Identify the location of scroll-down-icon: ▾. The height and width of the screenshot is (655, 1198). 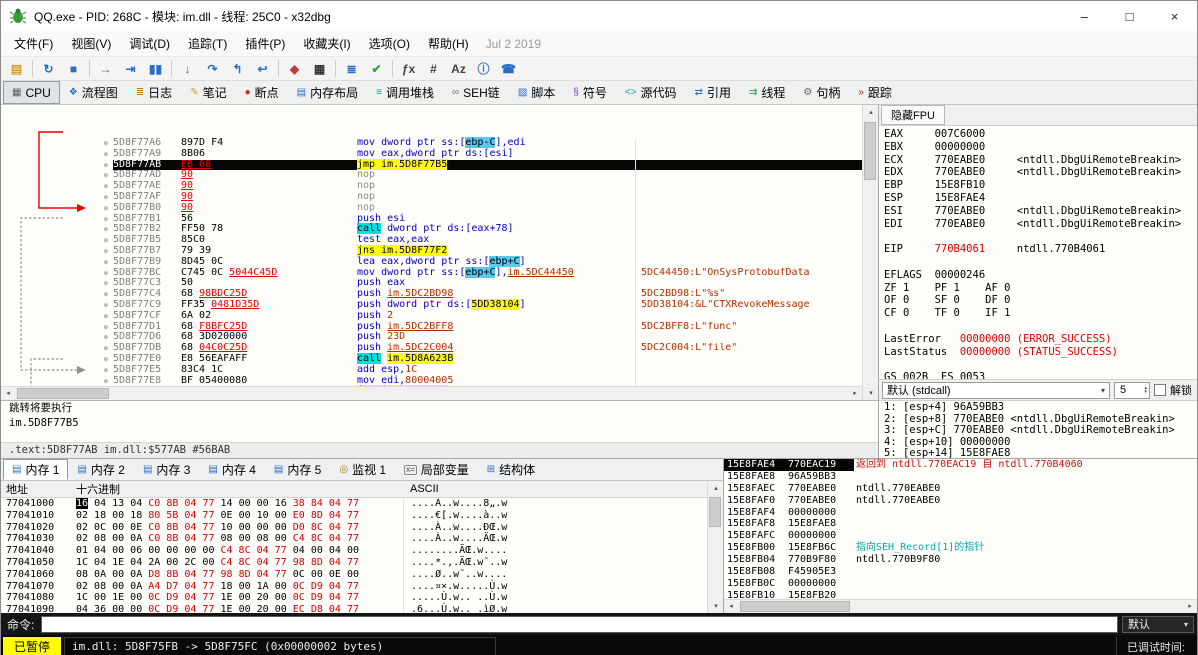
(871, 393).